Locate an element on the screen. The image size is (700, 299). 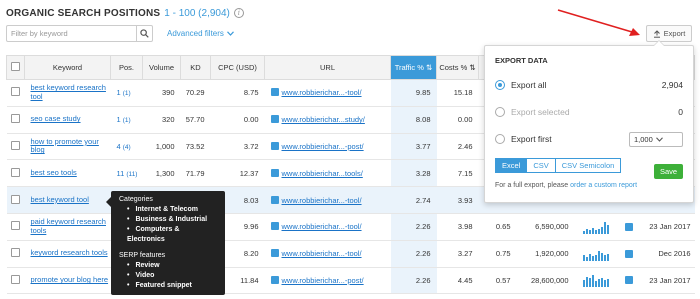
traffic-cell: 9.85 is located at coordinates (413, 93).